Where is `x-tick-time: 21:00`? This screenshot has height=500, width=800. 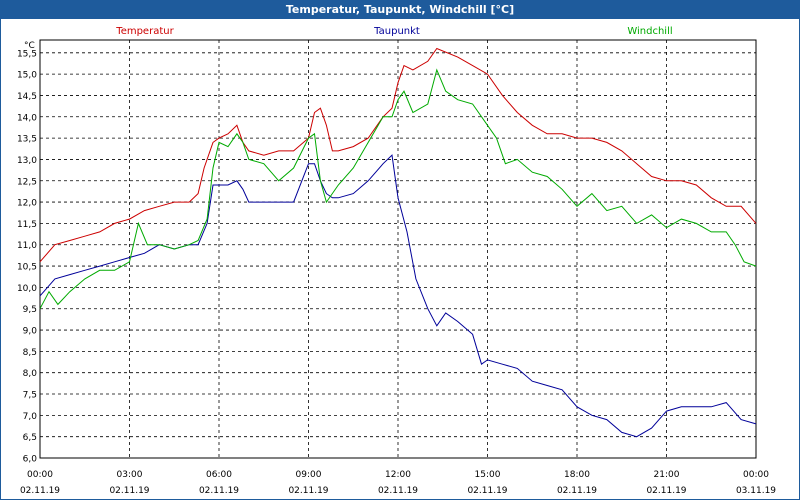
x-tick-time: 21:00 is located at coordinates (667, 475).